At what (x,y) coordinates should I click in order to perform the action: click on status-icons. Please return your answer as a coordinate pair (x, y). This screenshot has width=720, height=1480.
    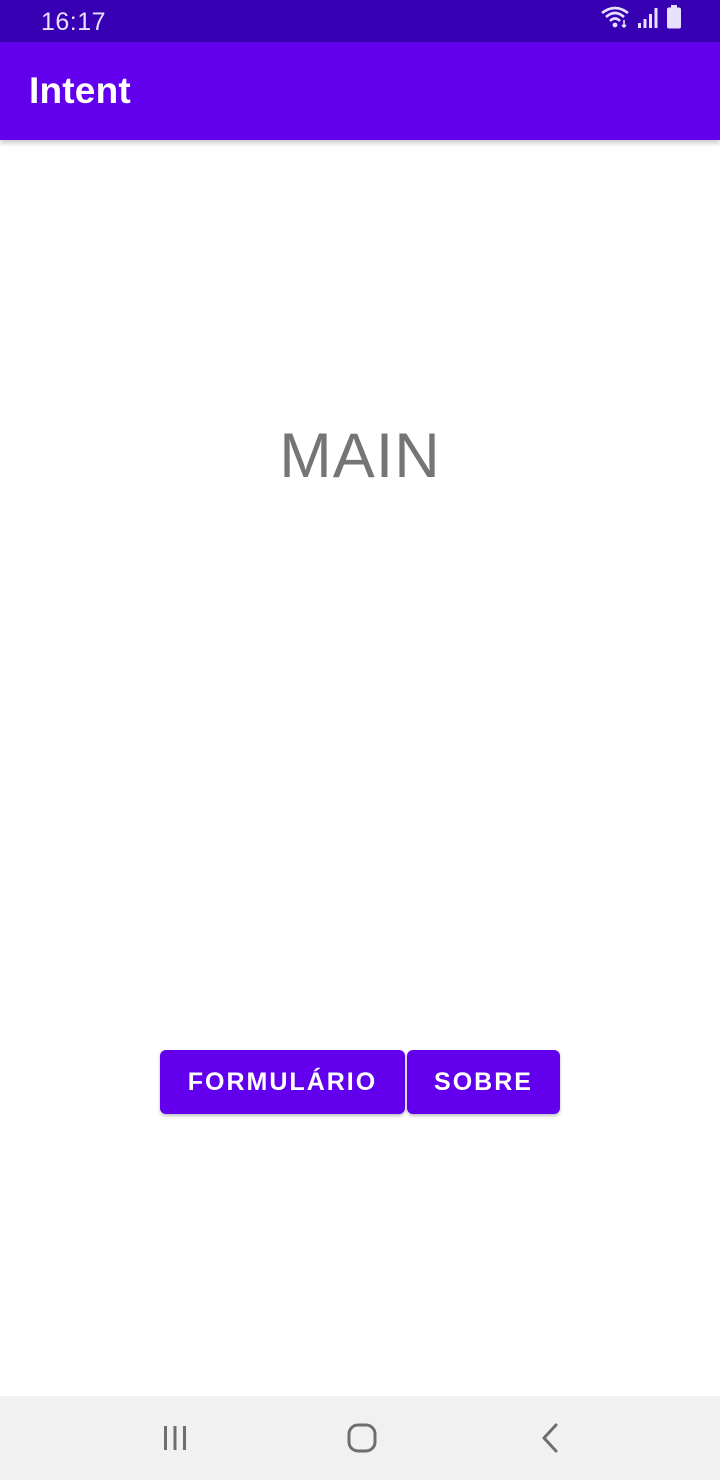
    Looking at the image, I should click on (641, 19).